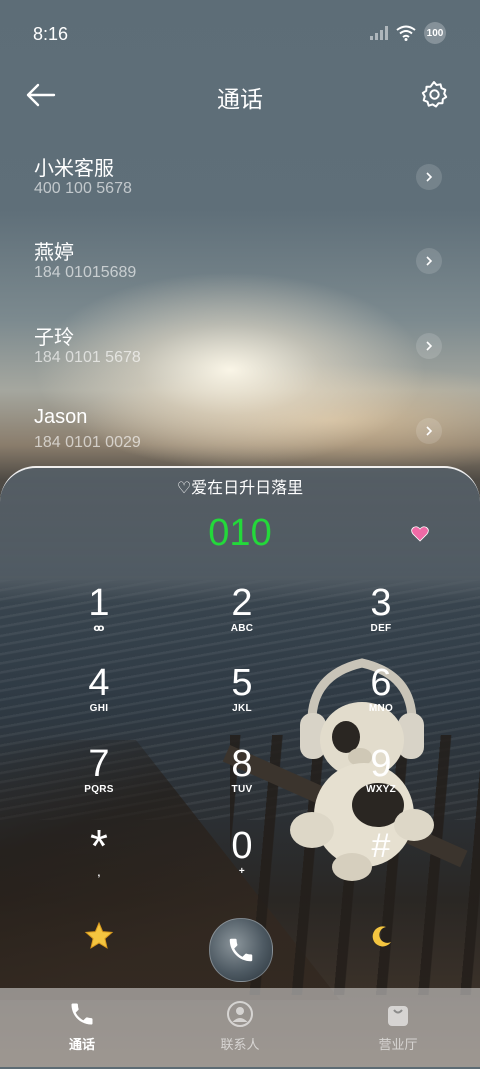  I want to click on header: 通话, so click(240, 95).